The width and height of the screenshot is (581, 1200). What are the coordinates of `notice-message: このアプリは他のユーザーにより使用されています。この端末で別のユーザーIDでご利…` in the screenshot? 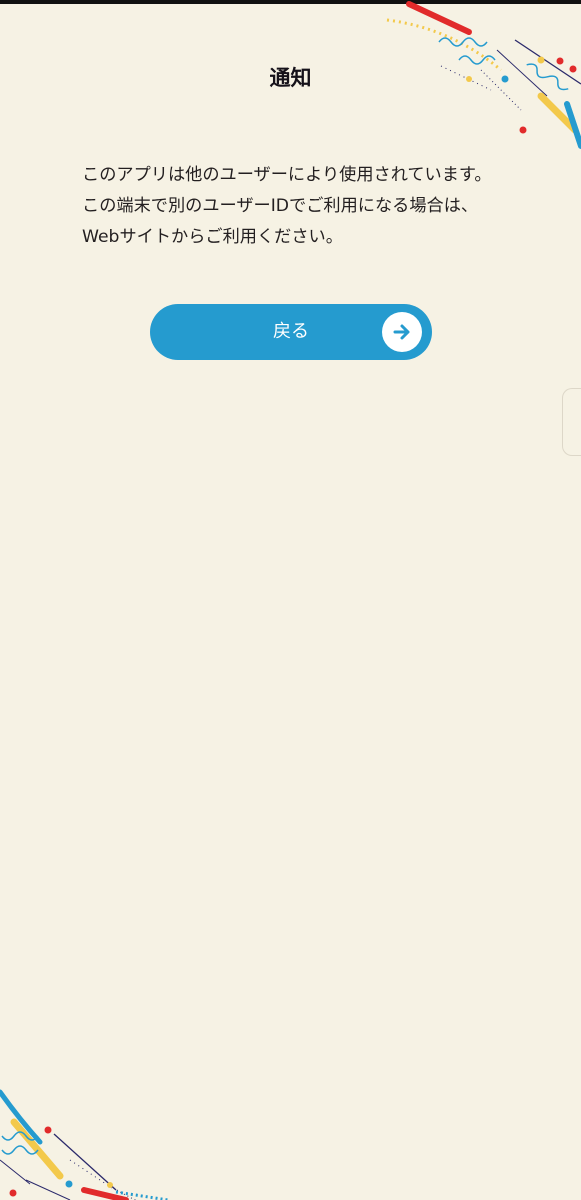 It's located at (287, 206).